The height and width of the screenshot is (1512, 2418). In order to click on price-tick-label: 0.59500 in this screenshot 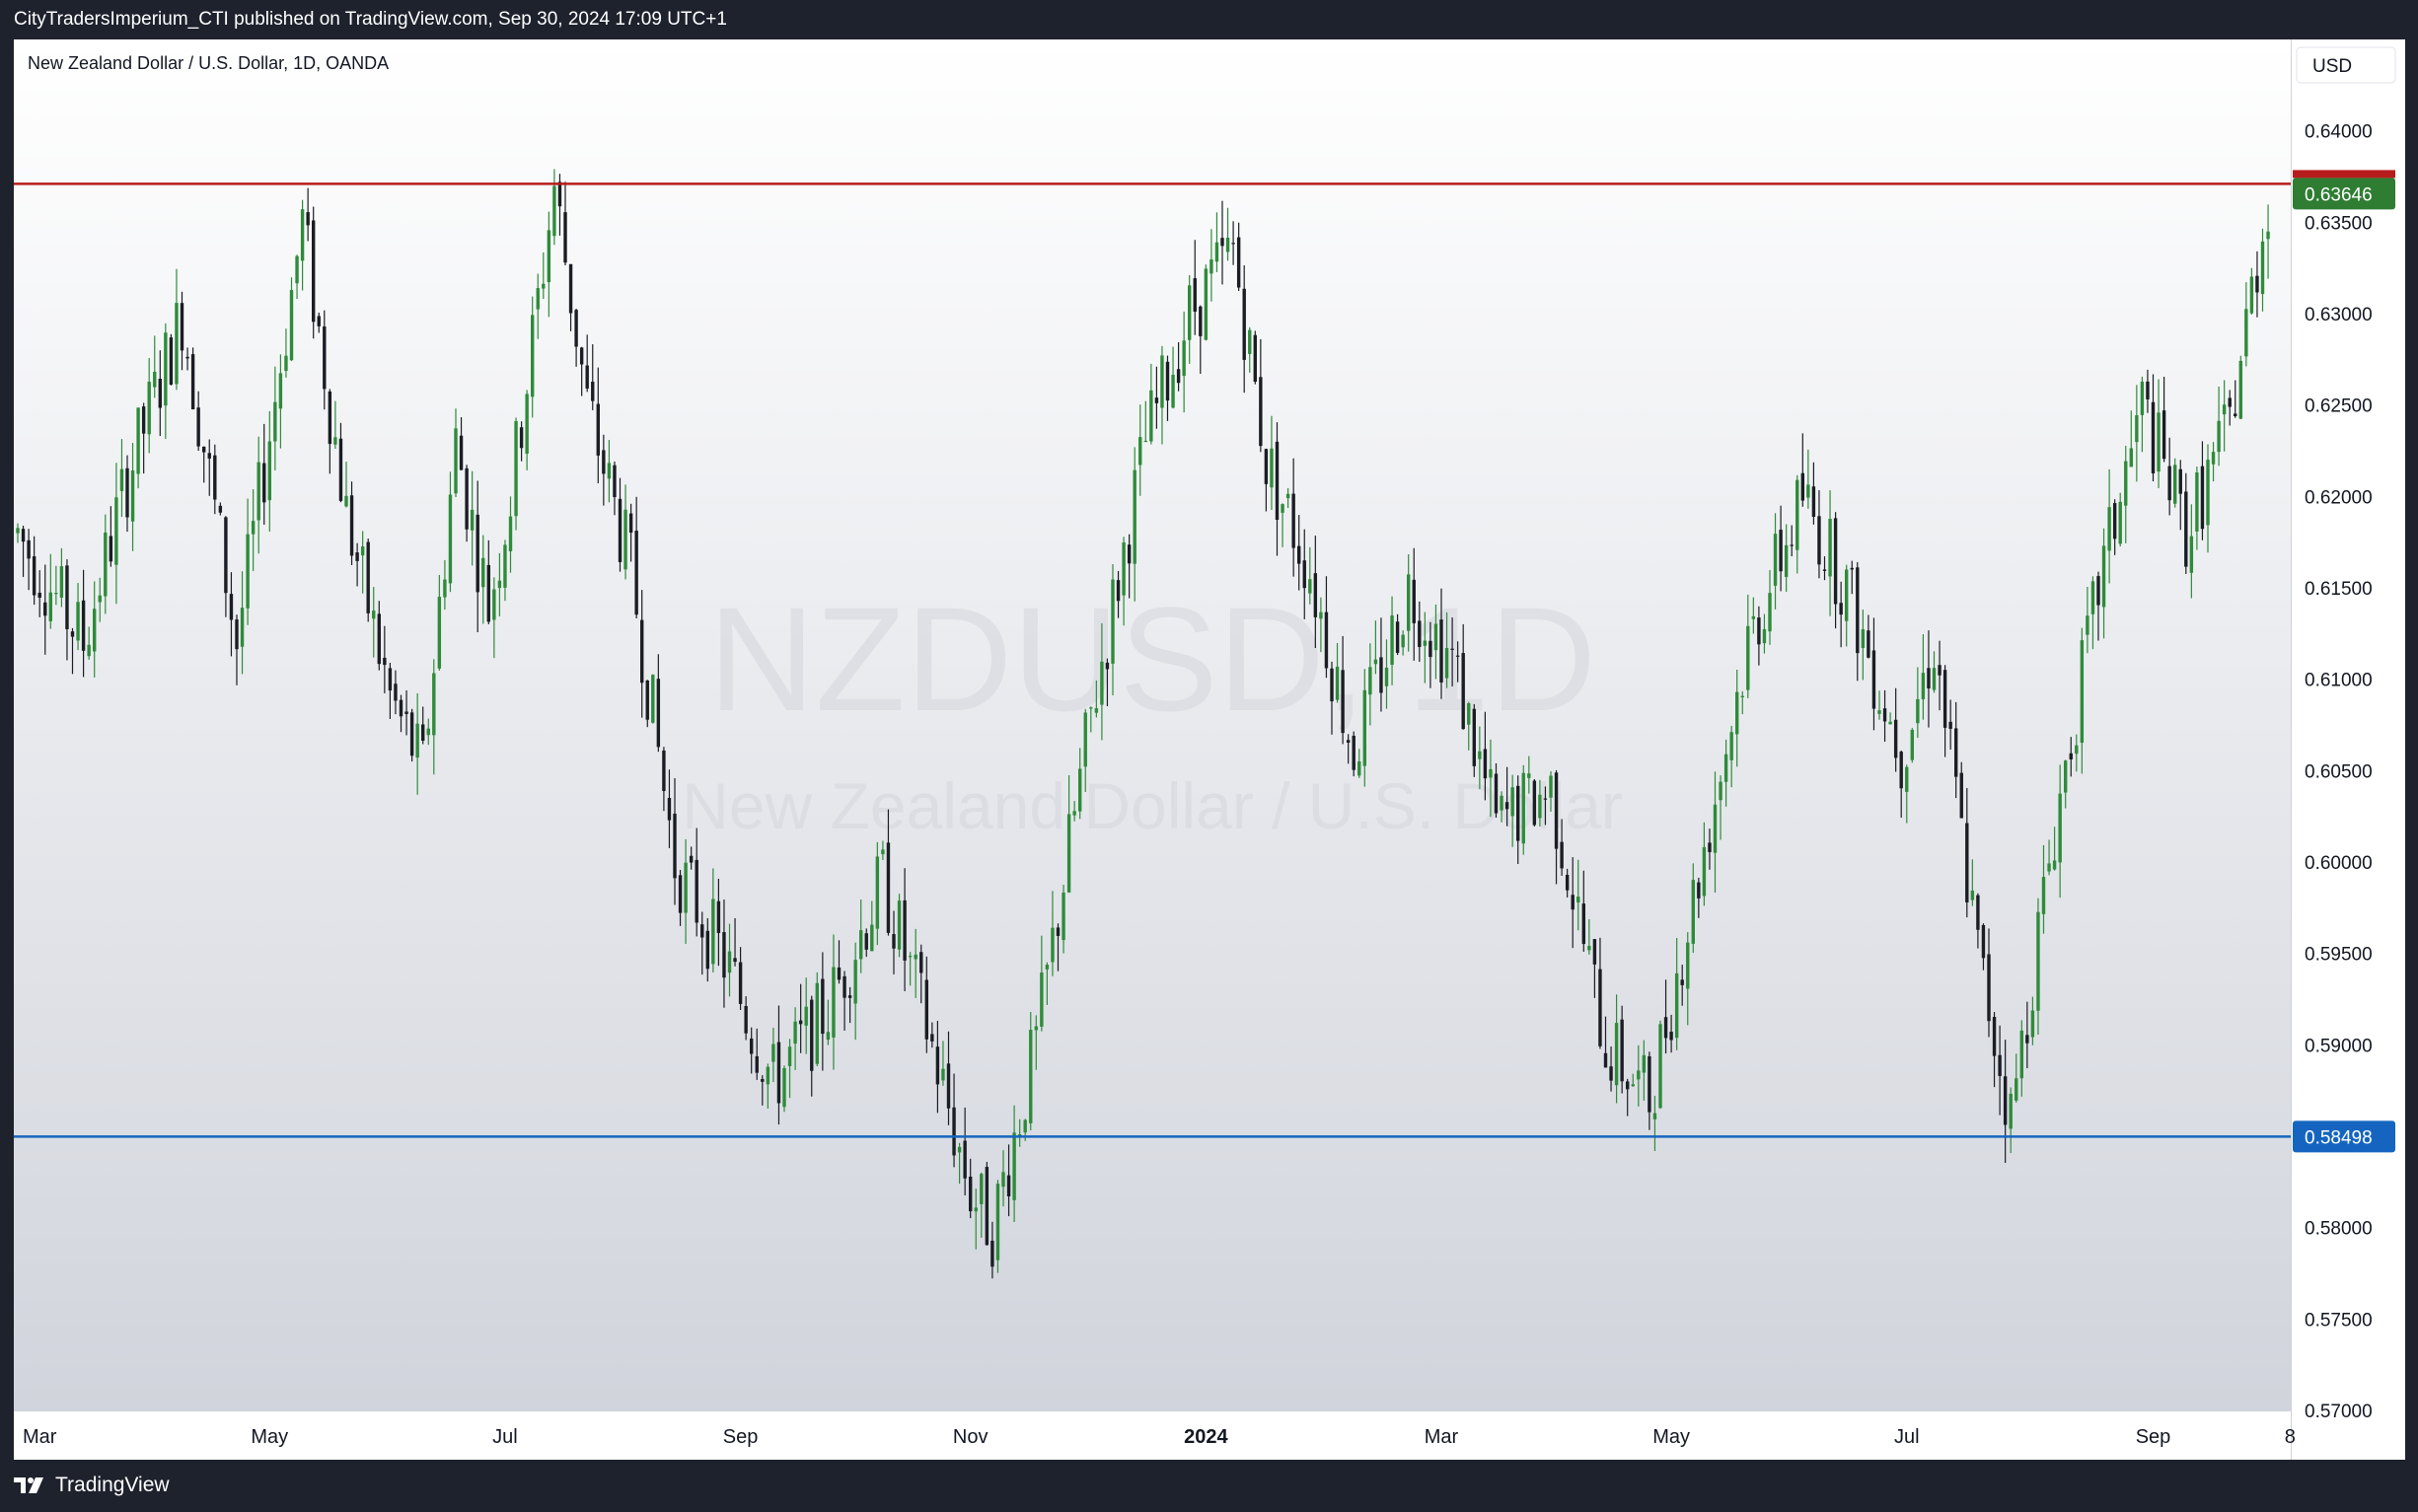, I will do `click(2339, 955)`.